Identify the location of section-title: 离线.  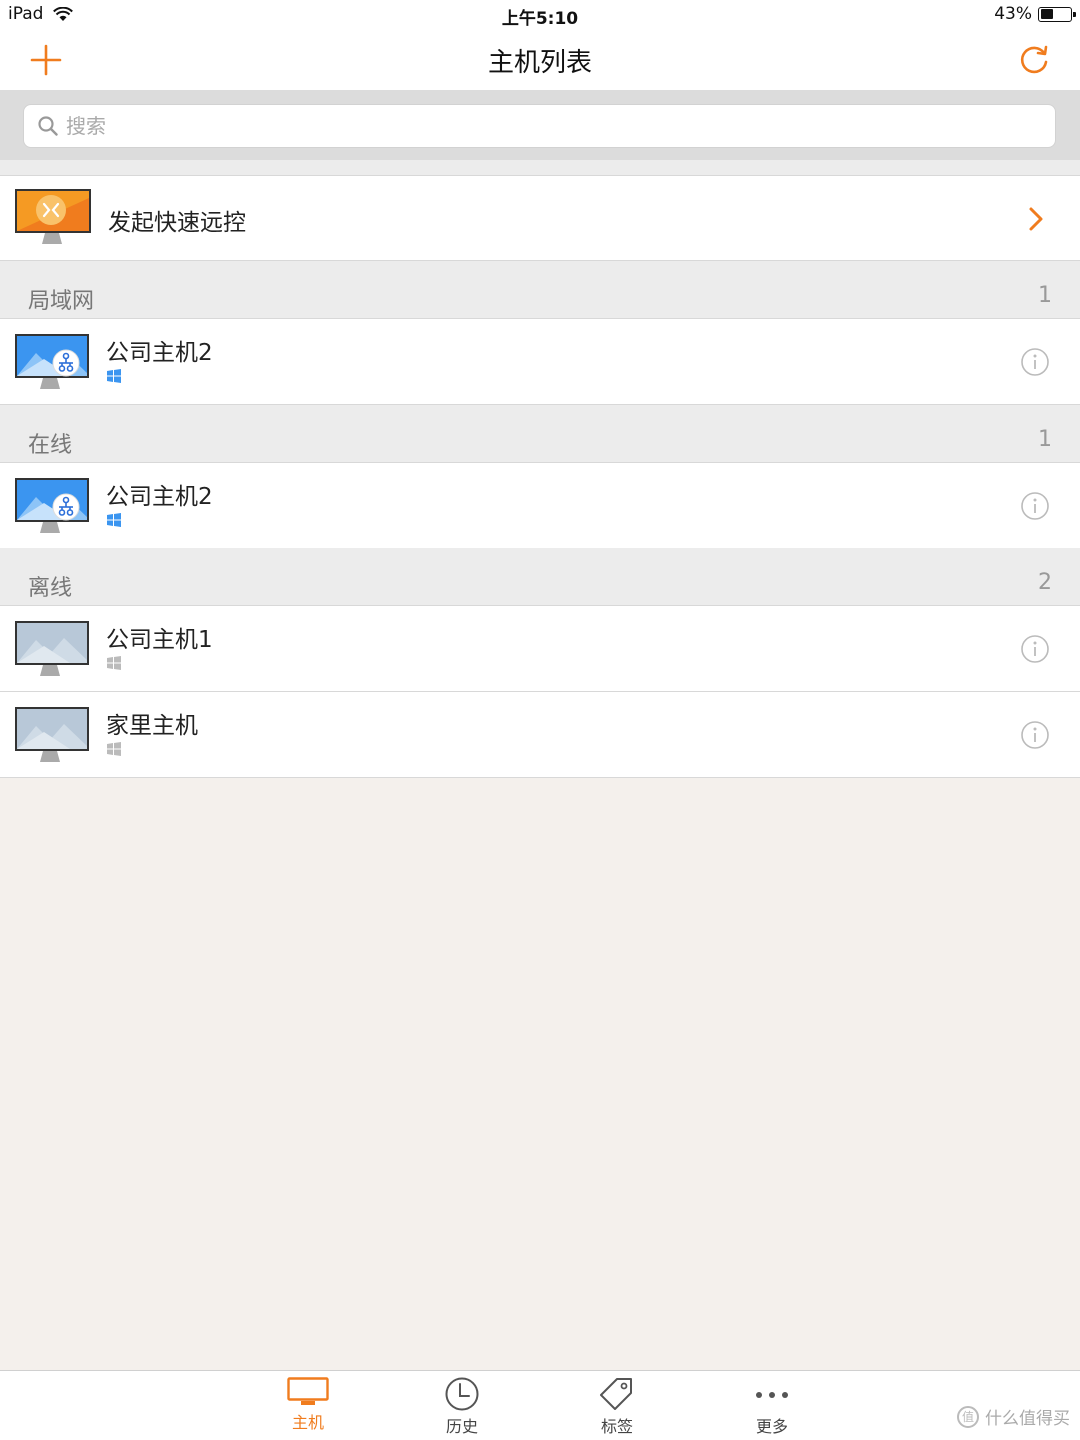
(50, 588).